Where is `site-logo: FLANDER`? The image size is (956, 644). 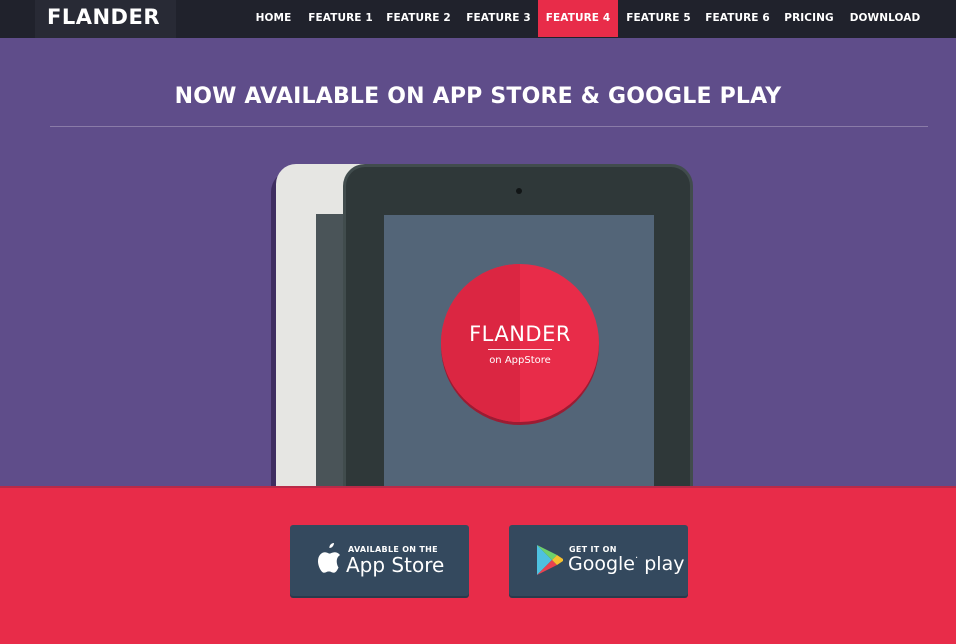
site-logo: FLANDER is located at coordinates (103, 17).